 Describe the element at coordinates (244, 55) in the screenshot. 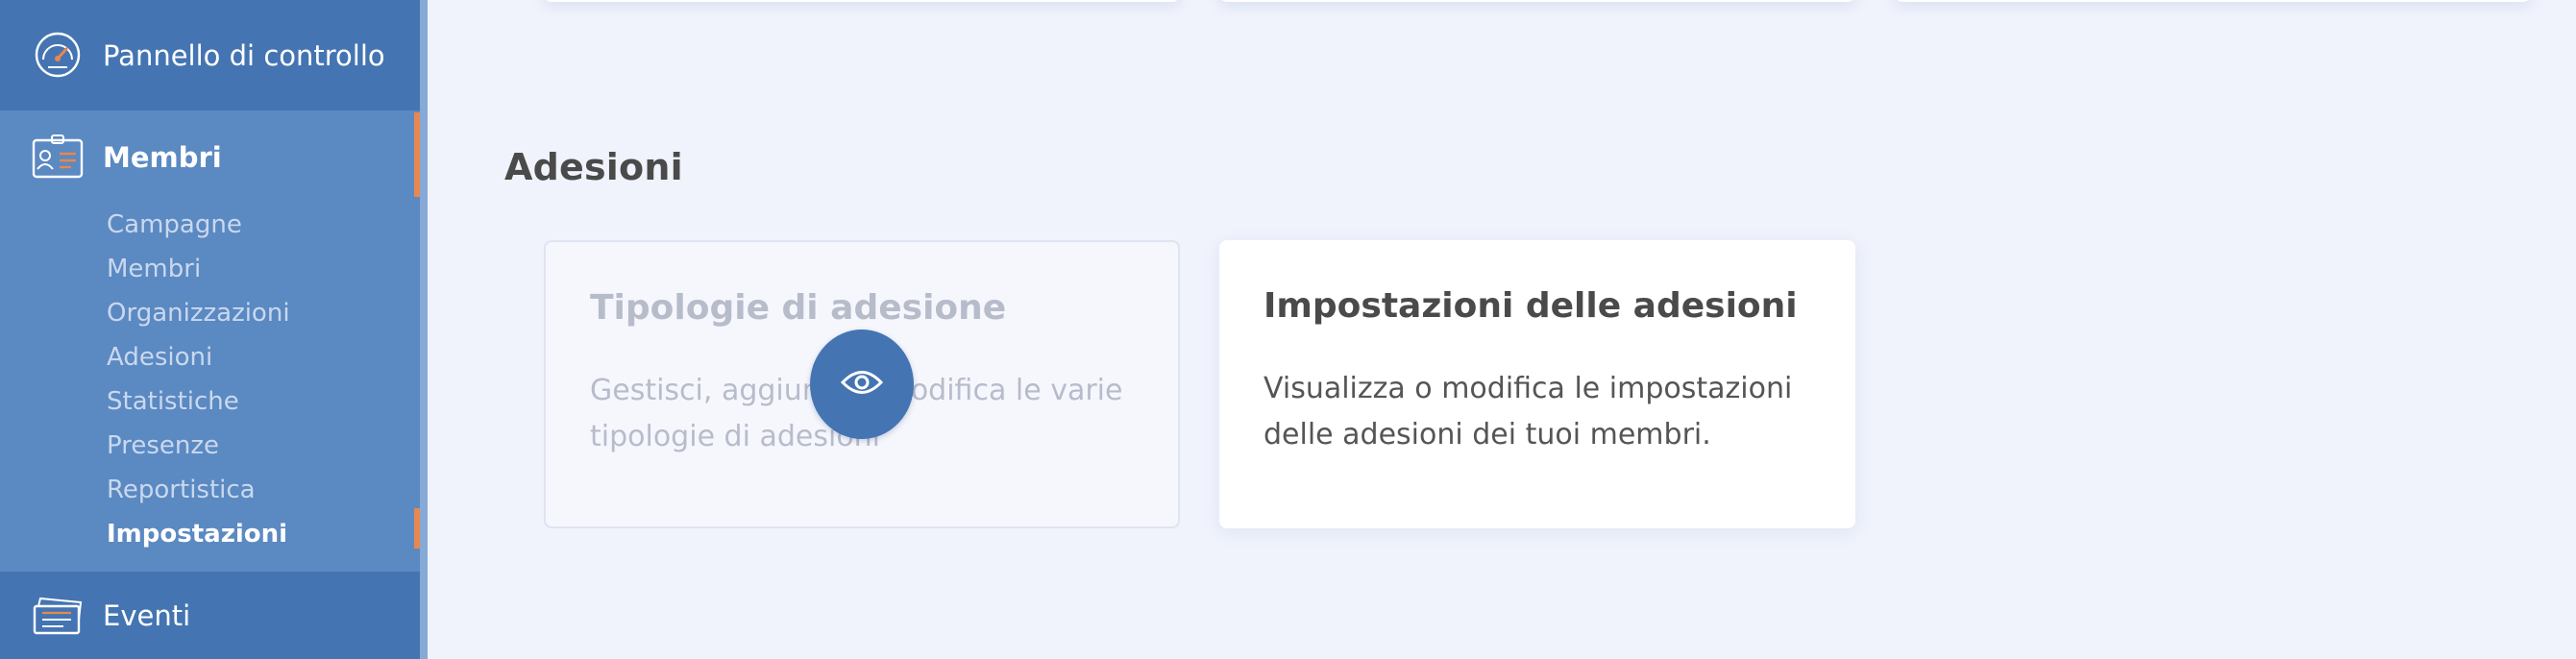

I see `sidebar-item-label: Pannello di controllo` at that location.